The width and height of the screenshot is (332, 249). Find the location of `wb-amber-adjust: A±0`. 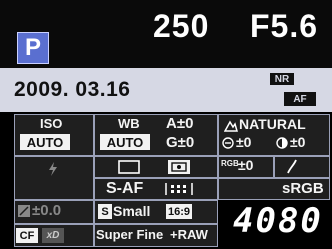

wb-amber-adjust: A±0 is located at coordinates (180, 123).